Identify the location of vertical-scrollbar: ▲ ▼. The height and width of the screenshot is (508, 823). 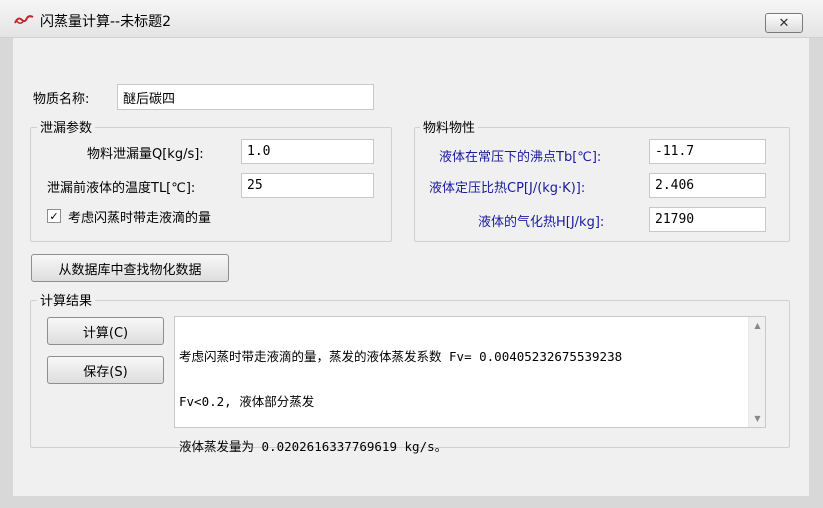
(756, 372).